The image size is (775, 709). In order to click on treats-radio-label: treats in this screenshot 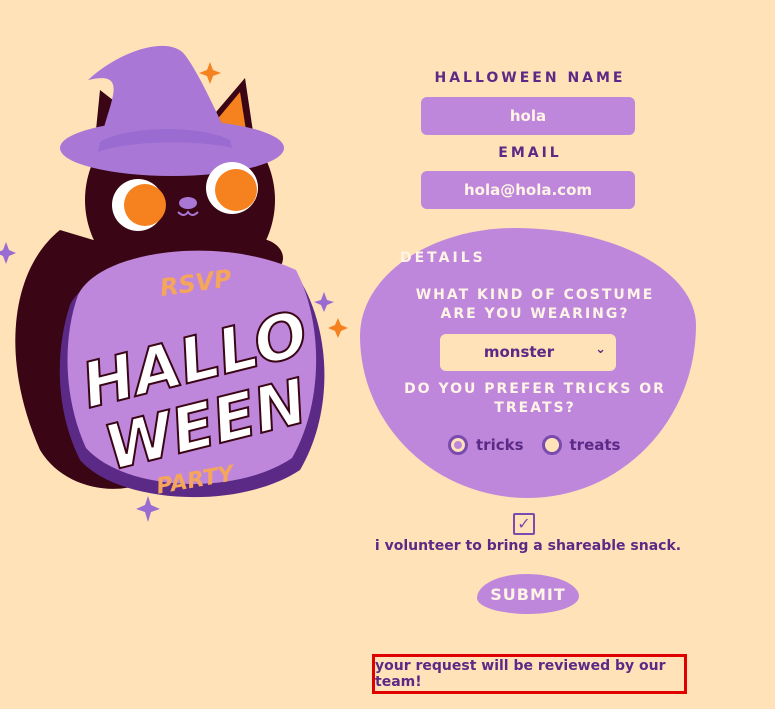, I will do `click(595, 445)`.